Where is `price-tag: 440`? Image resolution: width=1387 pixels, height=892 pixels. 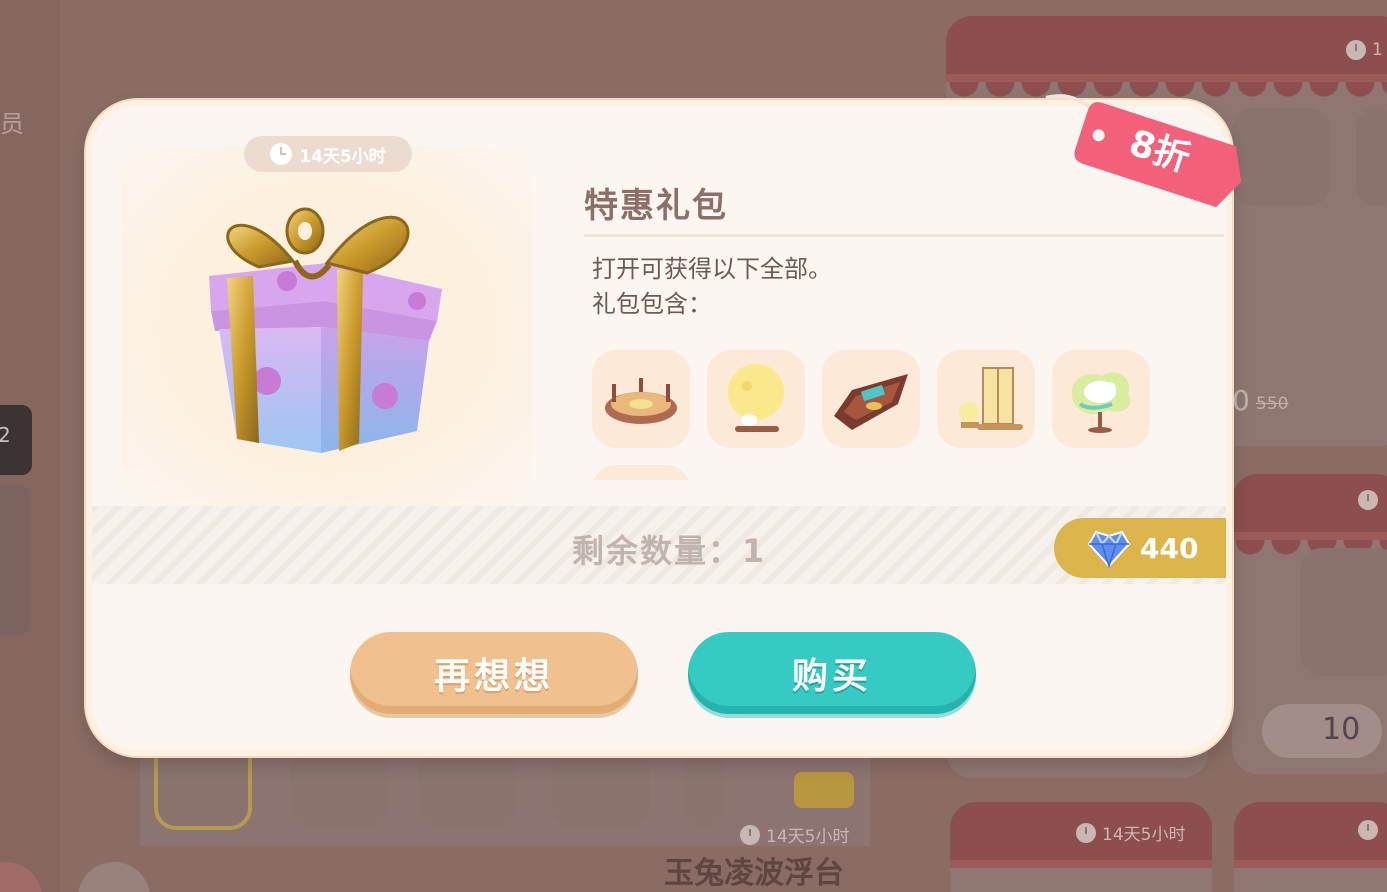
price-tag: 440 is located at coordinates (1140, 548).